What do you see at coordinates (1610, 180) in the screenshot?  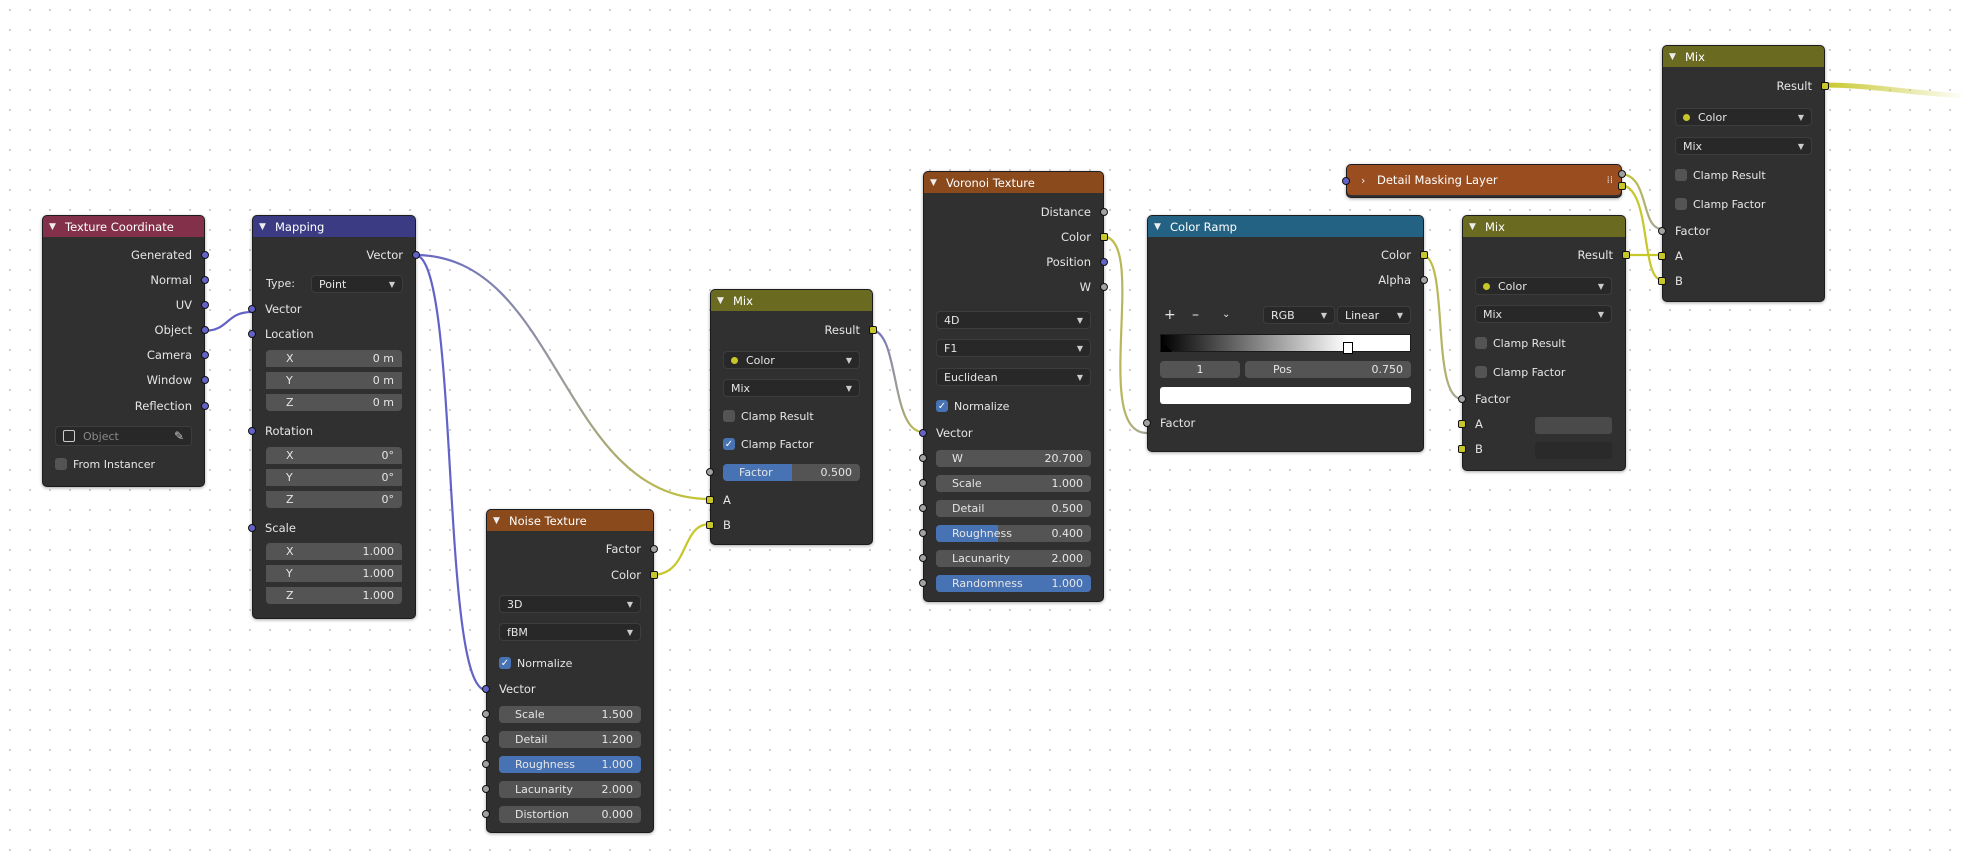 I see `group-icon: ⁞⁞` at bounding box center [1610, 180].